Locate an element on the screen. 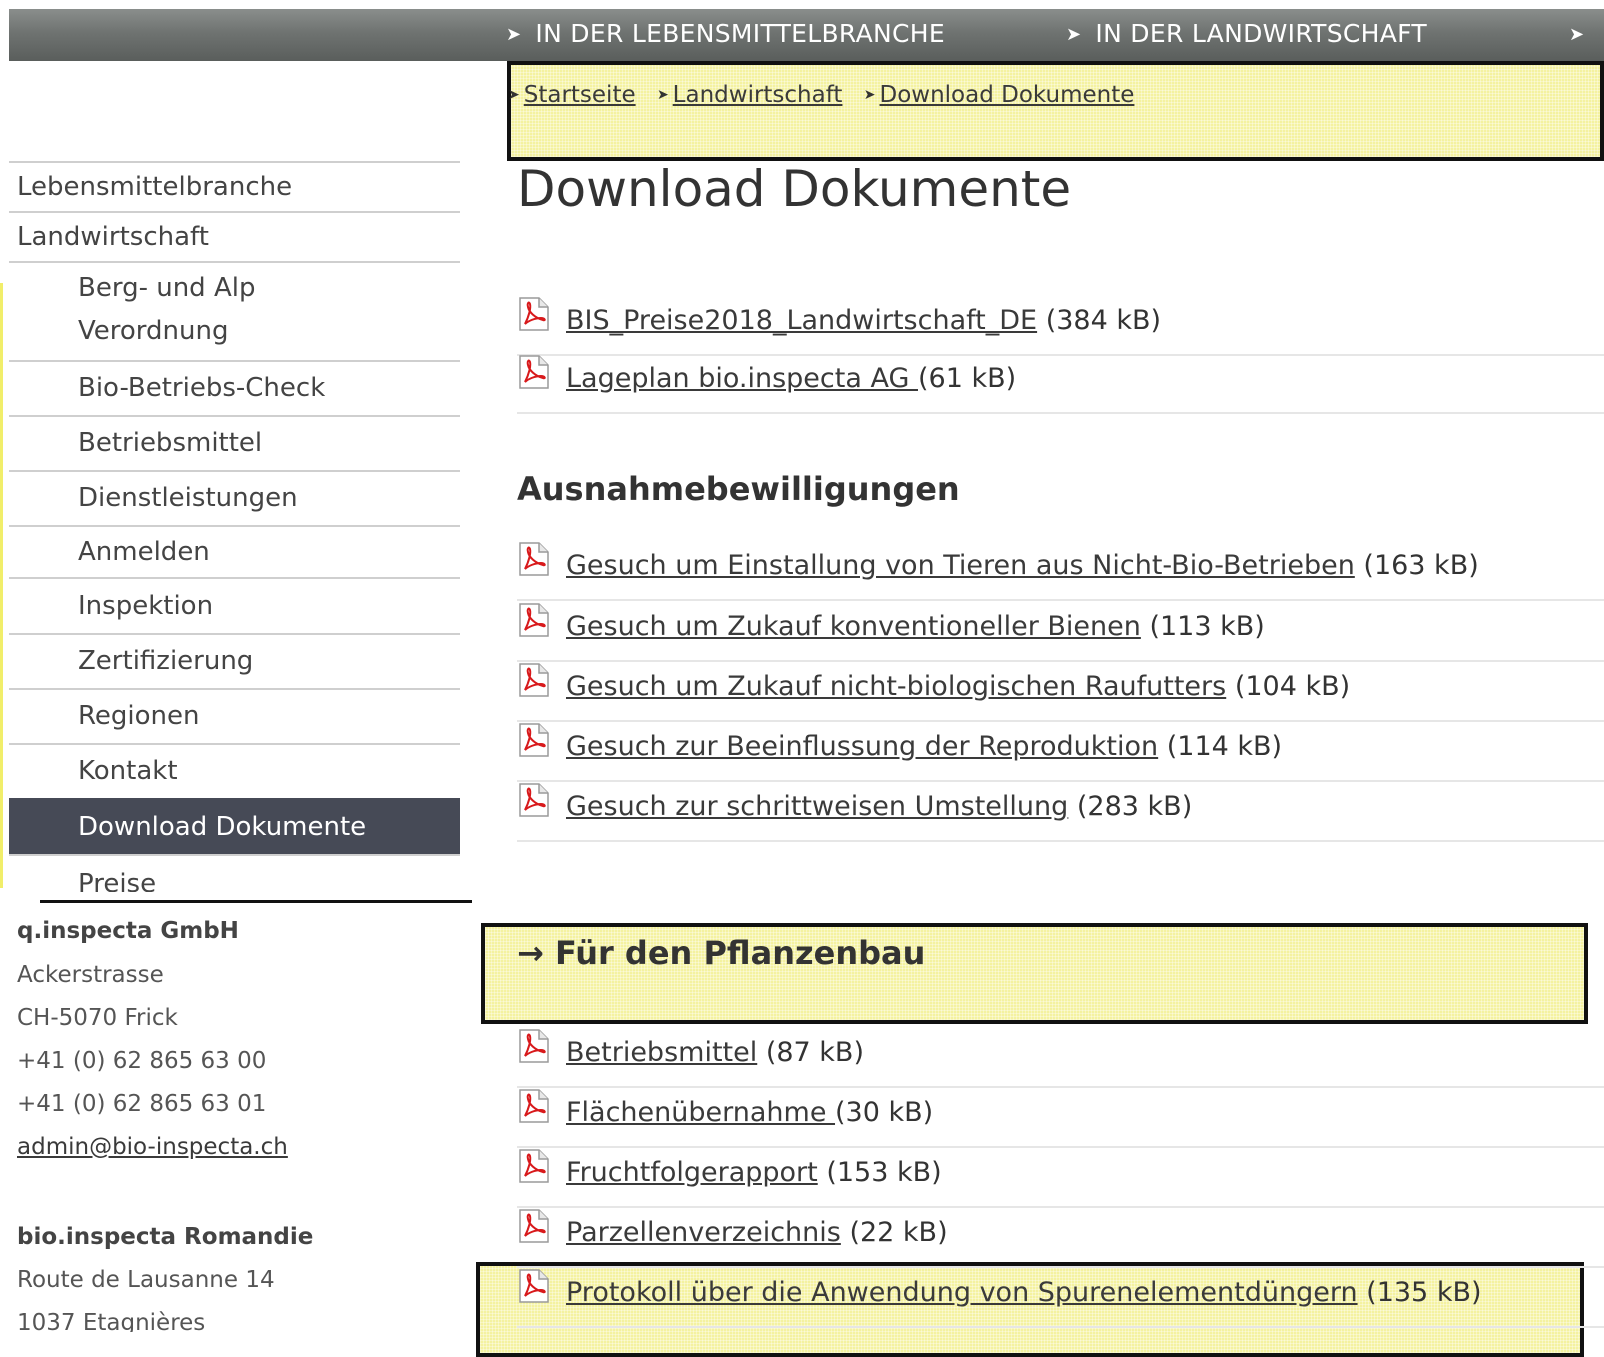 Image resolution: width=1604 pixels, height=1357 pixels. file-size: (104 kB) is located at coordinates (1292, 686).